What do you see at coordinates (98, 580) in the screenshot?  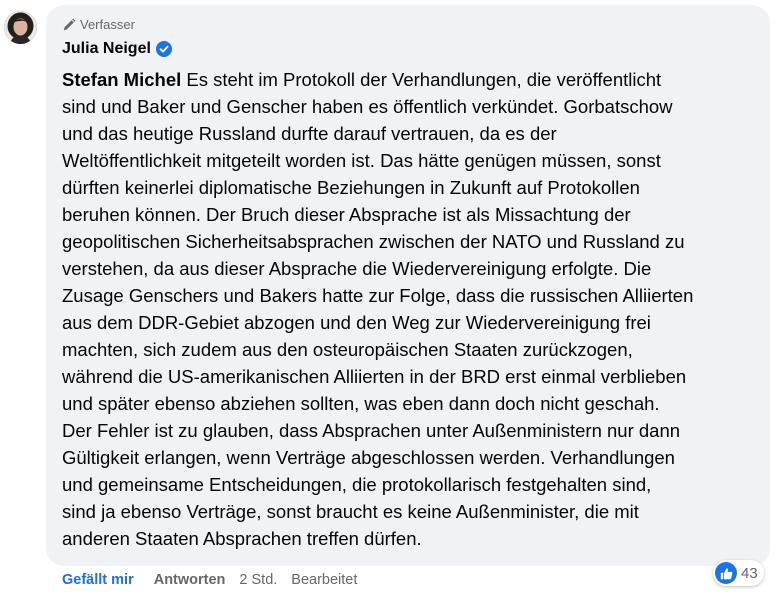 I see `like-button: Gefällt mir` at bounding box center [98, 580].